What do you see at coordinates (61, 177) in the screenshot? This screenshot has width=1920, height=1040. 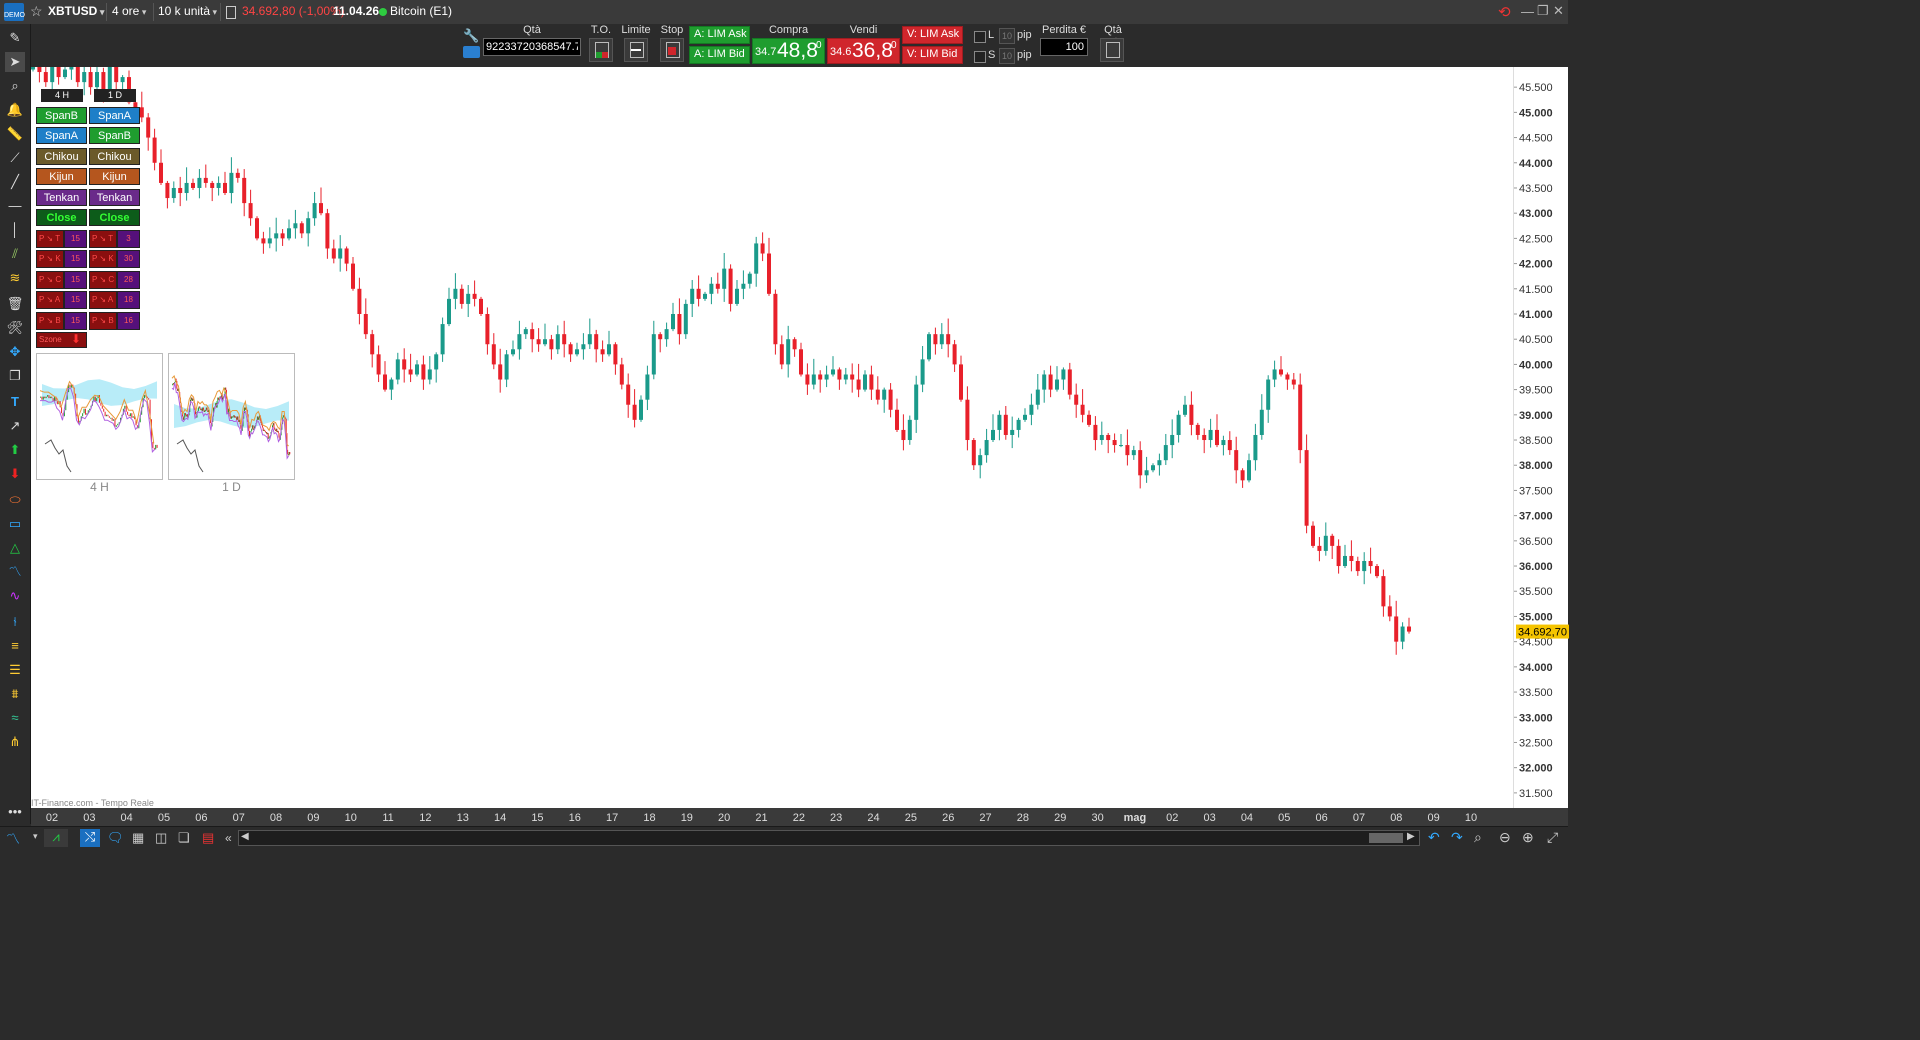 I see `ichimoku-4h-kijun-button: Kijun` at bounding box center [61, 177].